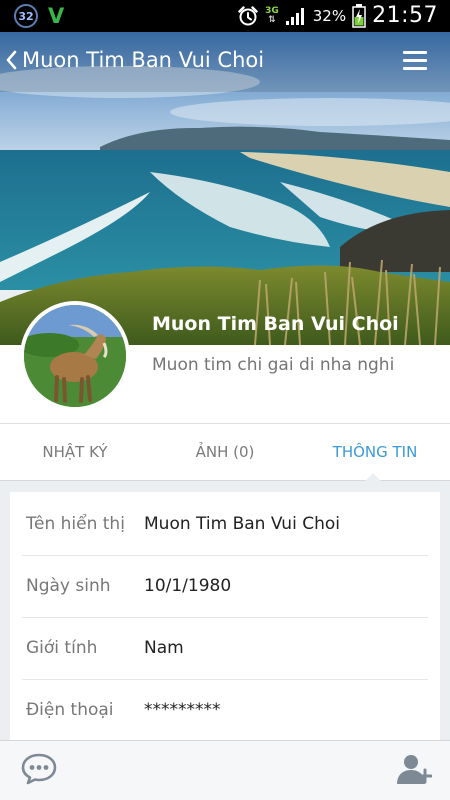 Image resolution: width=450 pixels, height=800 pixels. What do you see at coordinates (225, 711) in the screenshot?
I see `info-row-phone: Điện thoại *********` at bounding box center [225, 711].